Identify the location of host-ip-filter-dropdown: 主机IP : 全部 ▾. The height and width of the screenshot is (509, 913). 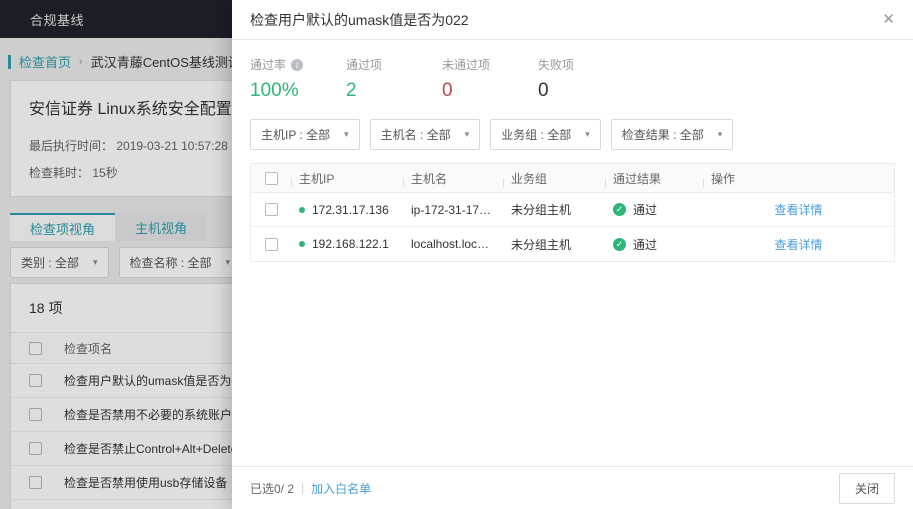
(305, 134).